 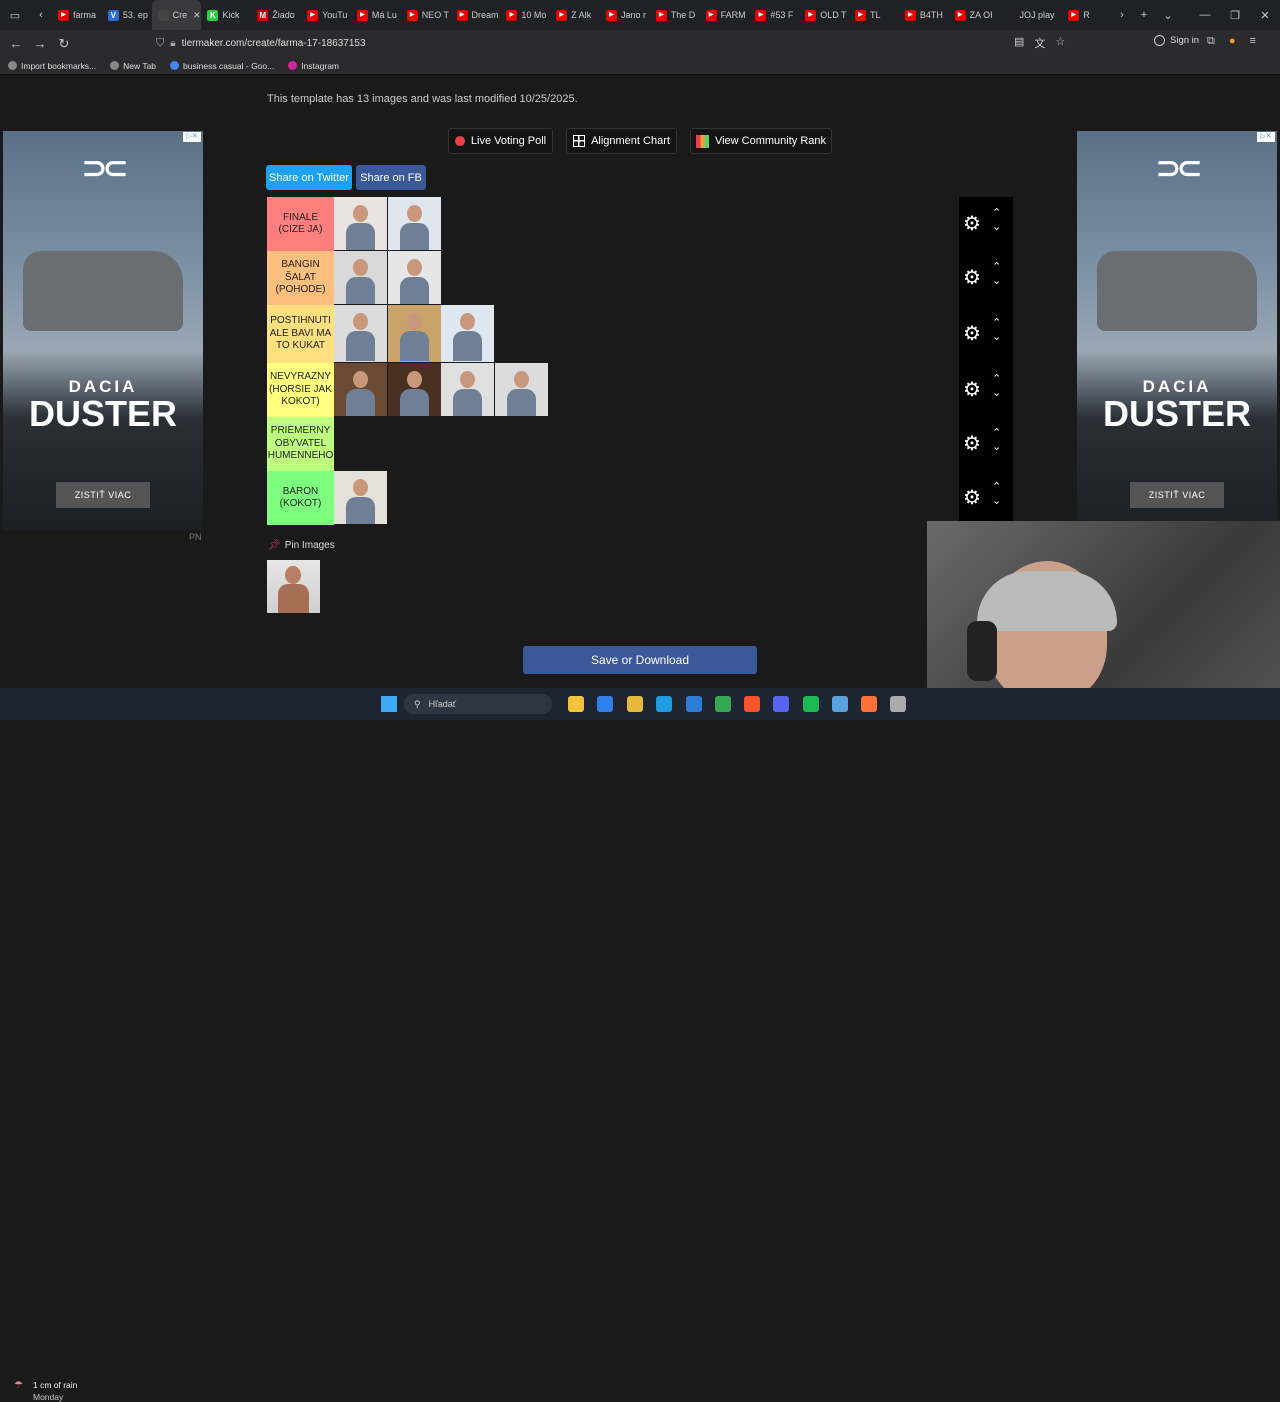 What do you see at coordinates (1205, 15) in the screenshot?
I see `minimize-icon: —` at bounding box center [1205, 15].